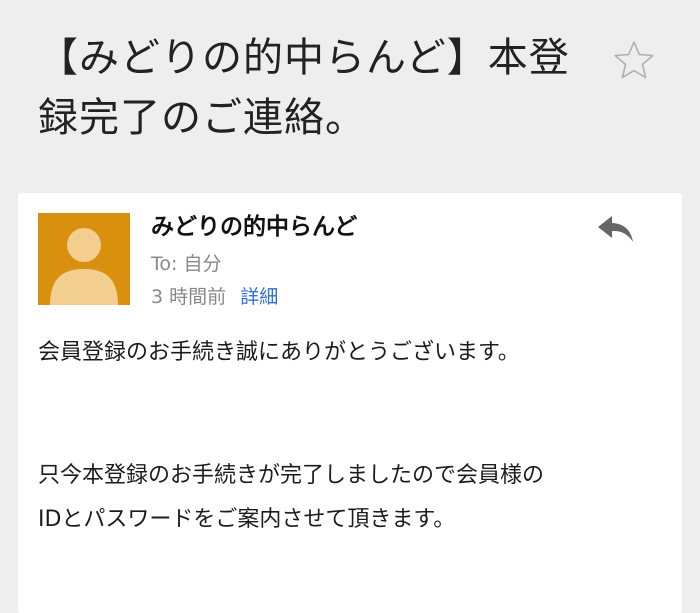 The height and width of the screenshot is (613, 700). I want to click on body-paragraph-line-2: IDとパスワードをご案内させて頂きます。, so click(247, 519).